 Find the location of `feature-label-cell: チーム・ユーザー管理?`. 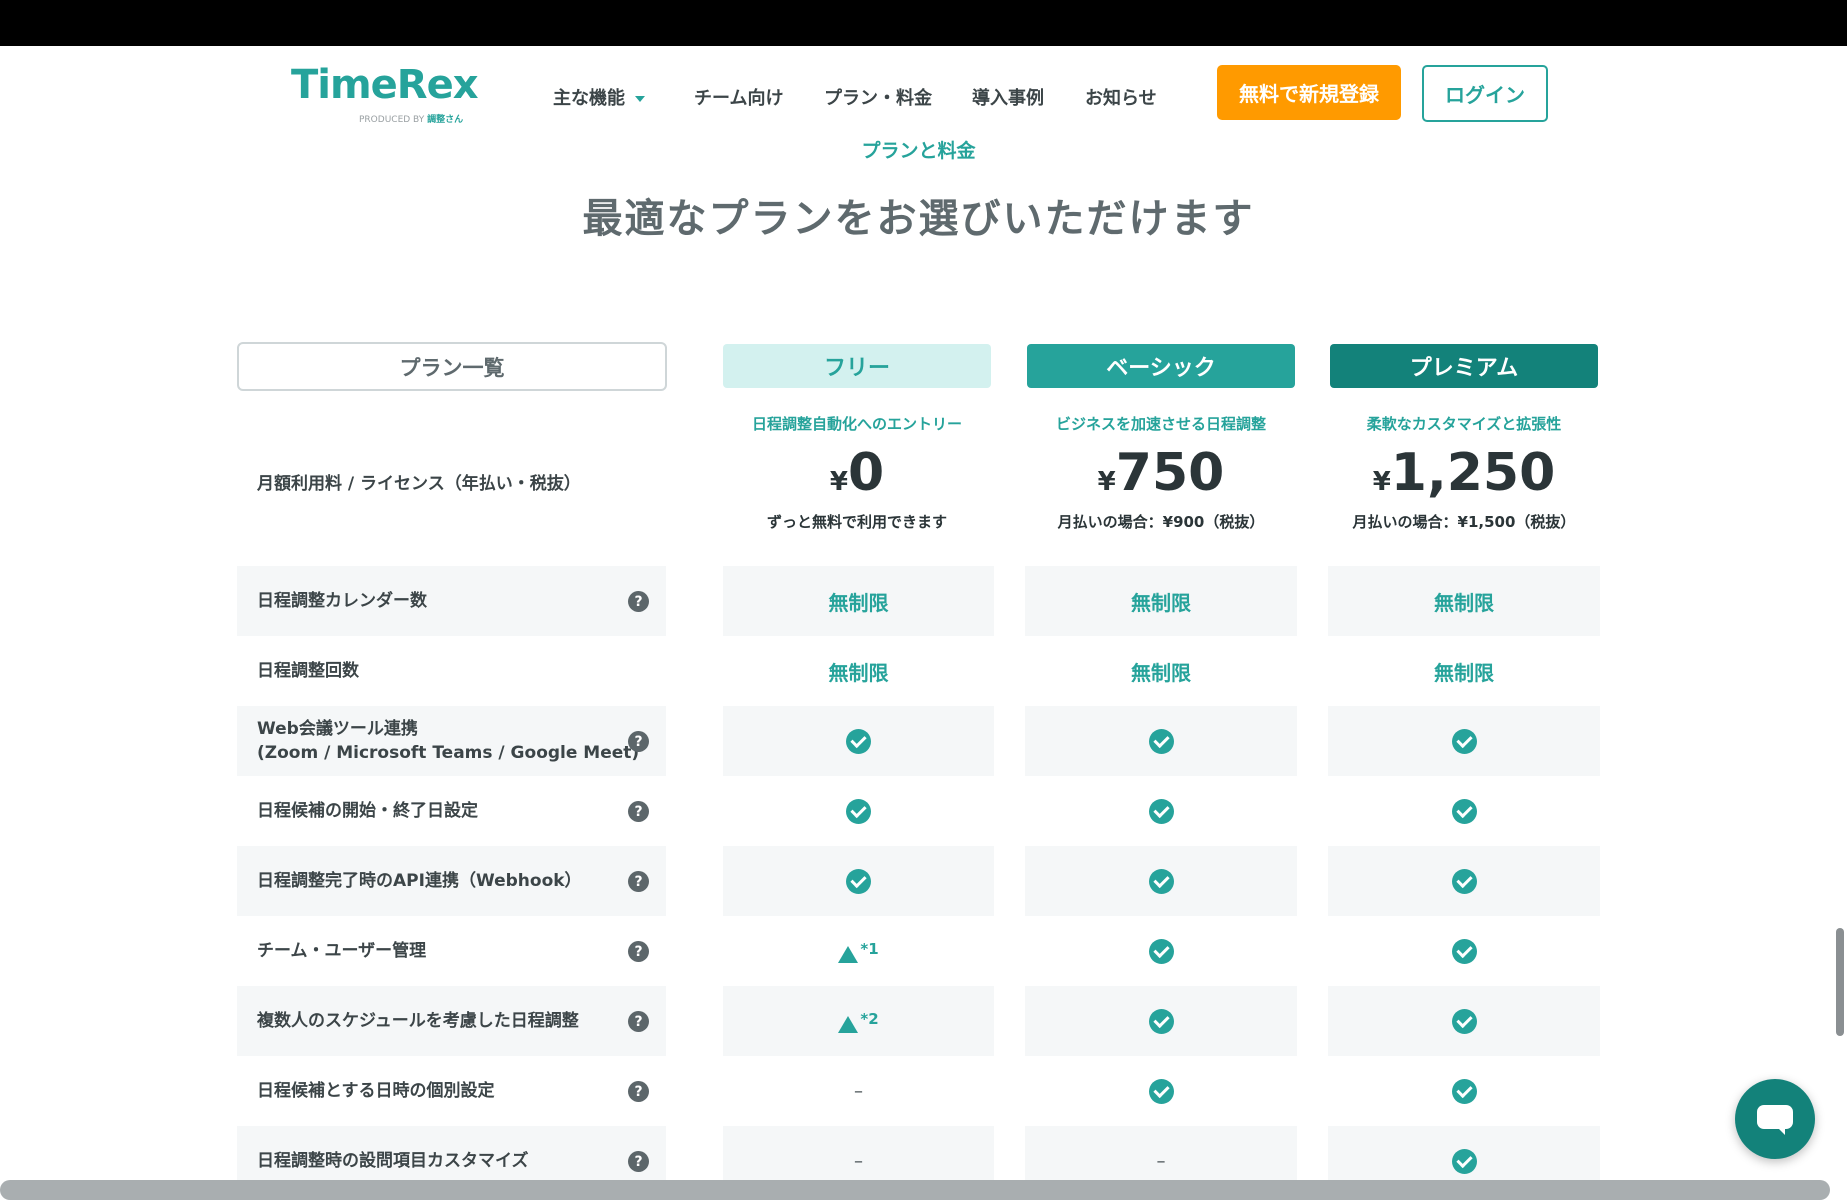

feature-label-cell: チーム・ユーザー管理? is located at coordinates (451, 951).